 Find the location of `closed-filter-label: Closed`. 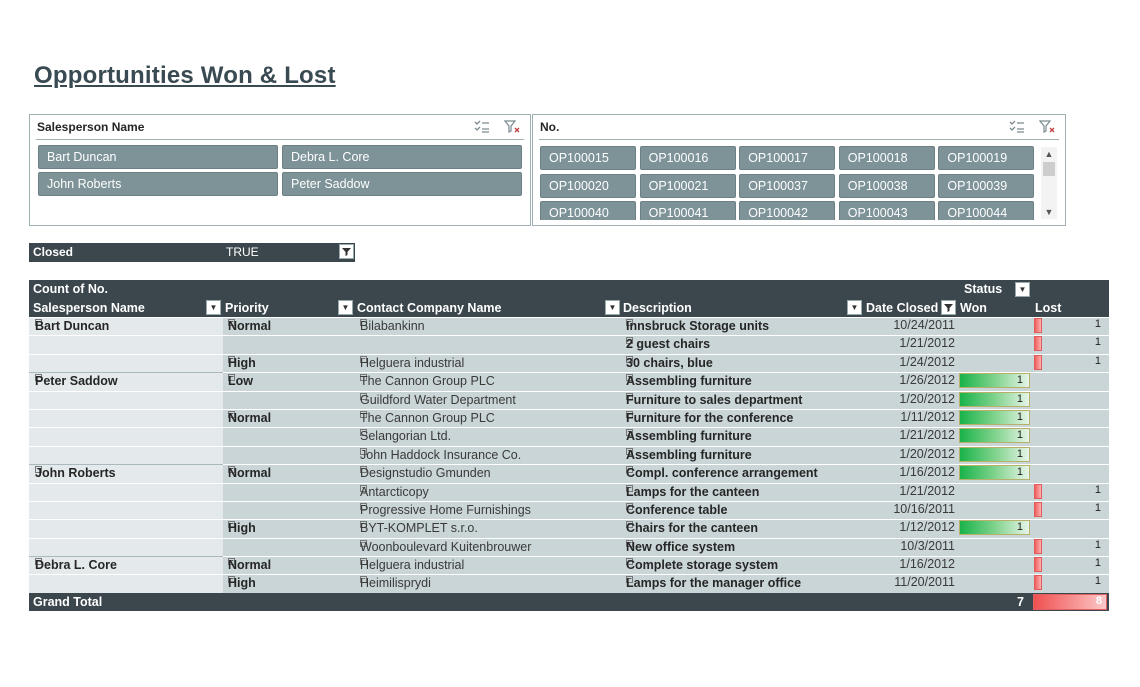

closed-filter-label: Closed is located at coordinates (53, 252).